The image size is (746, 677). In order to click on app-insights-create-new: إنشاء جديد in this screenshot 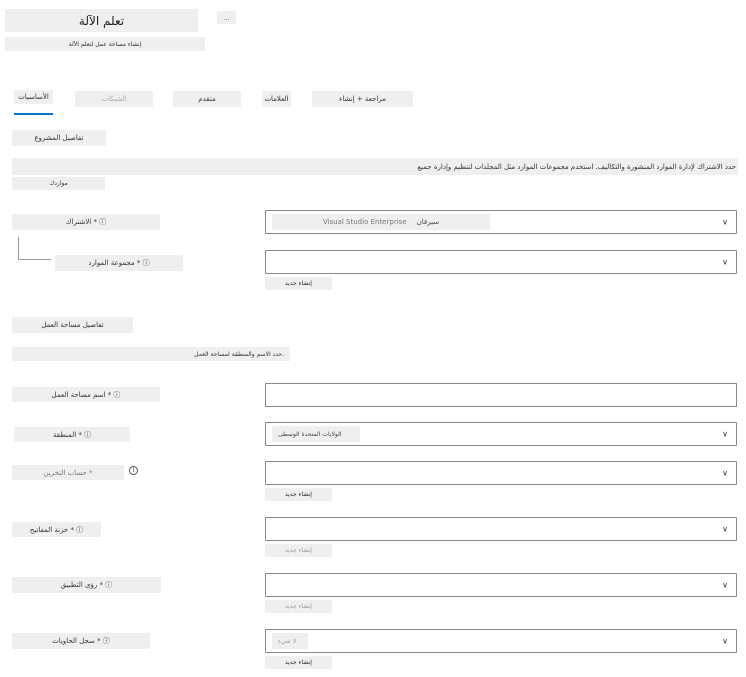, I will do `click(298, 606)`.